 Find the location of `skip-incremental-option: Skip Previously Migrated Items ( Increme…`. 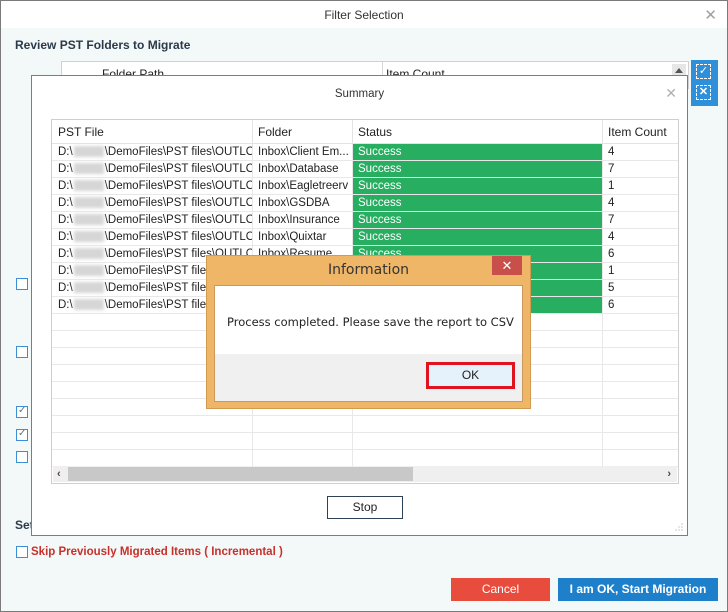

skip-incremental-option: Skip Previously Migrated Items ( Increme… is located at coordinates (149, 552).